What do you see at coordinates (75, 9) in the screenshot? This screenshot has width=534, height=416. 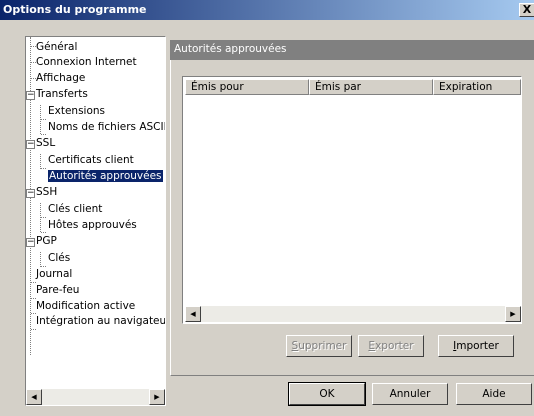 I see `window-title: Options du programme` at bounding box center [75, 9].